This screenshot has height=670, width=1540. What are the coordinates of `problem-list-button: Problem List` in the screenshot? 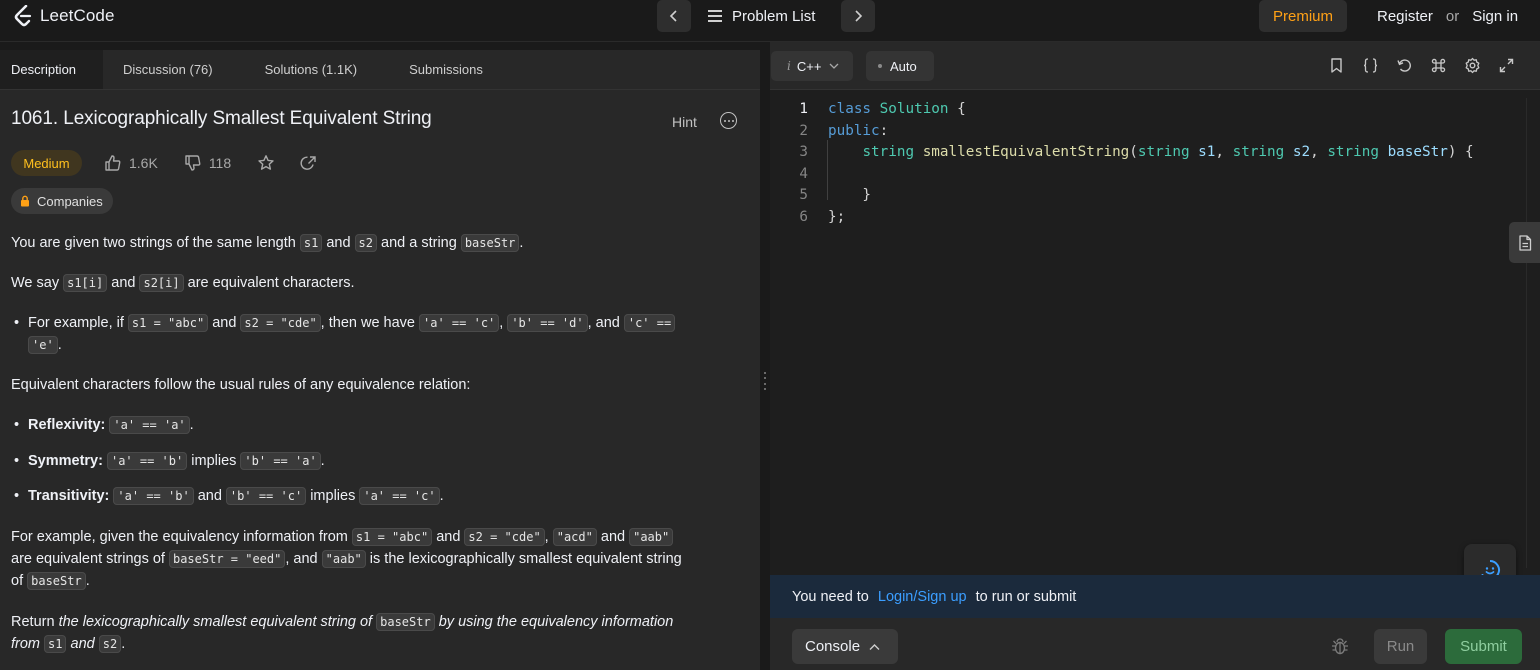 It's located at (761, 16).